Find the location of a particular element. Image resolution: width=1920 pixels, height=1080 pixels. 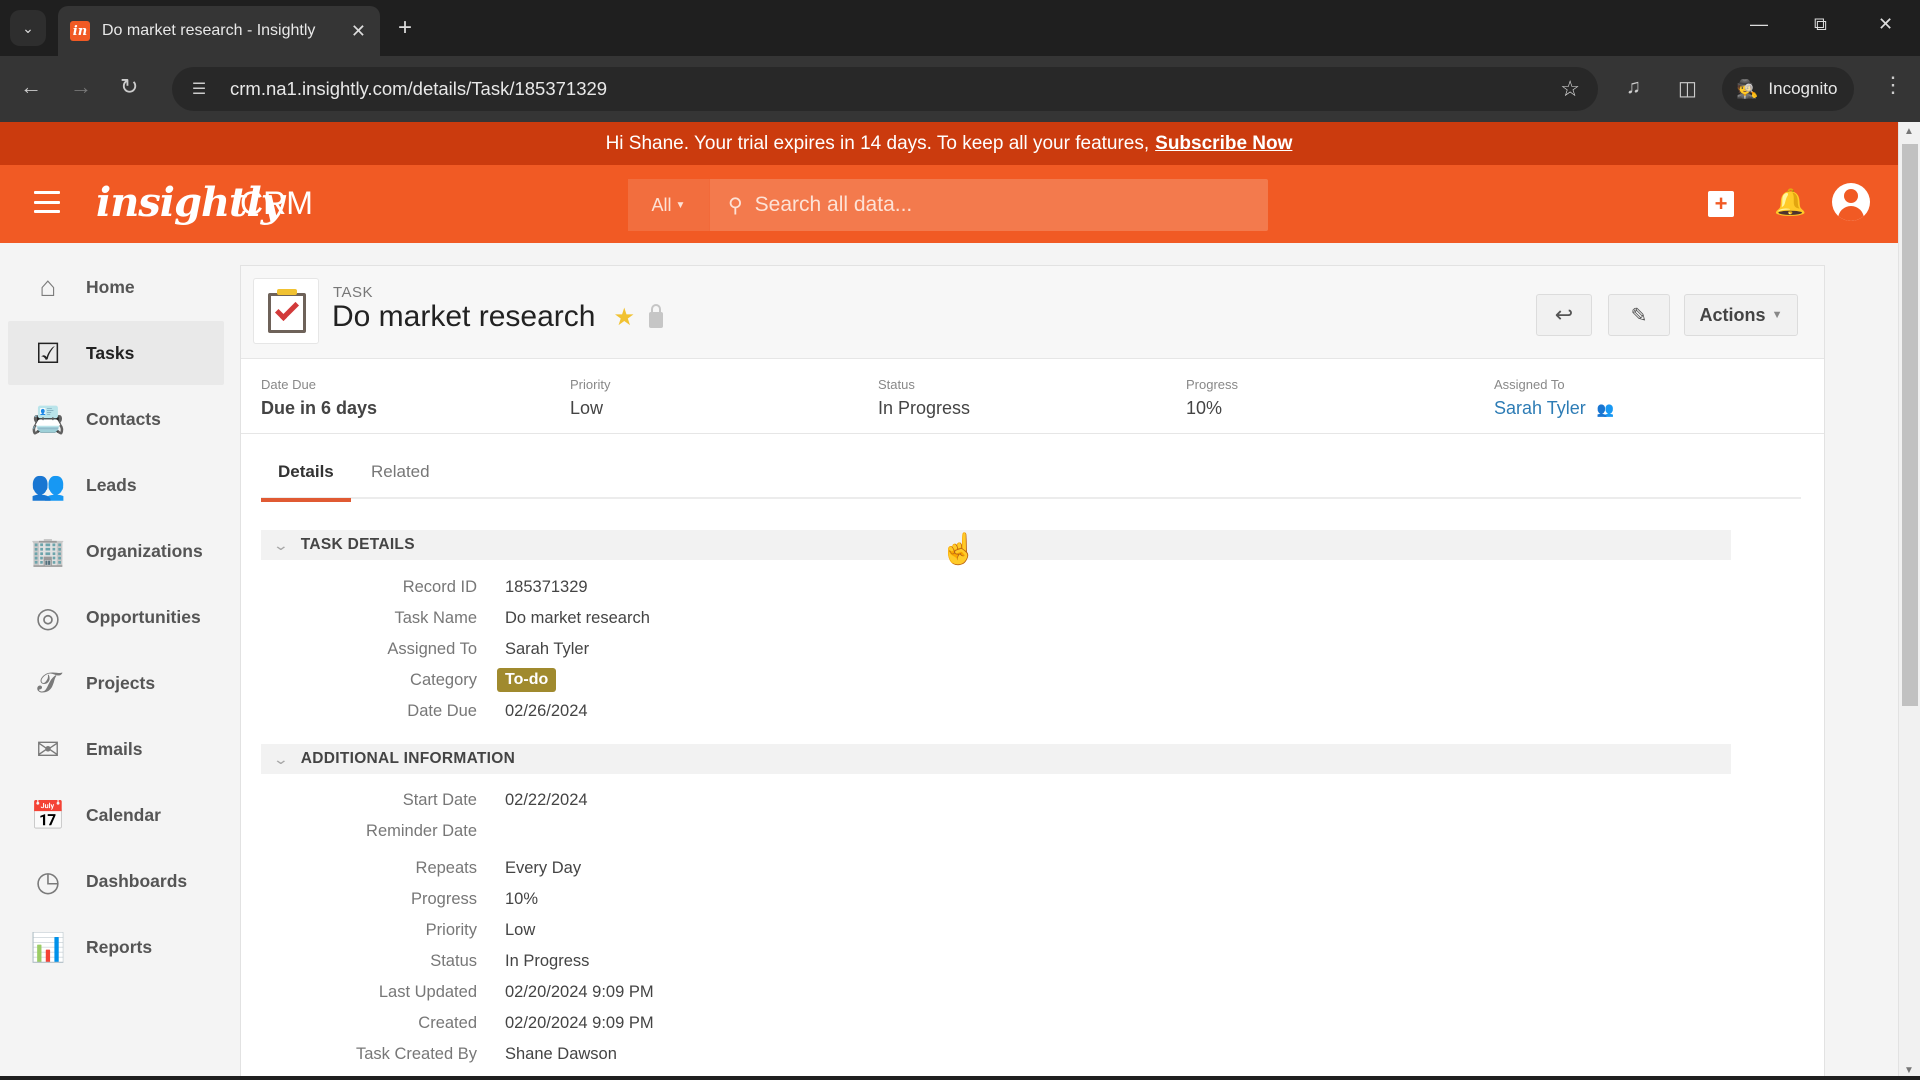

search-scope-label: All is located at coordinates (661, 204).